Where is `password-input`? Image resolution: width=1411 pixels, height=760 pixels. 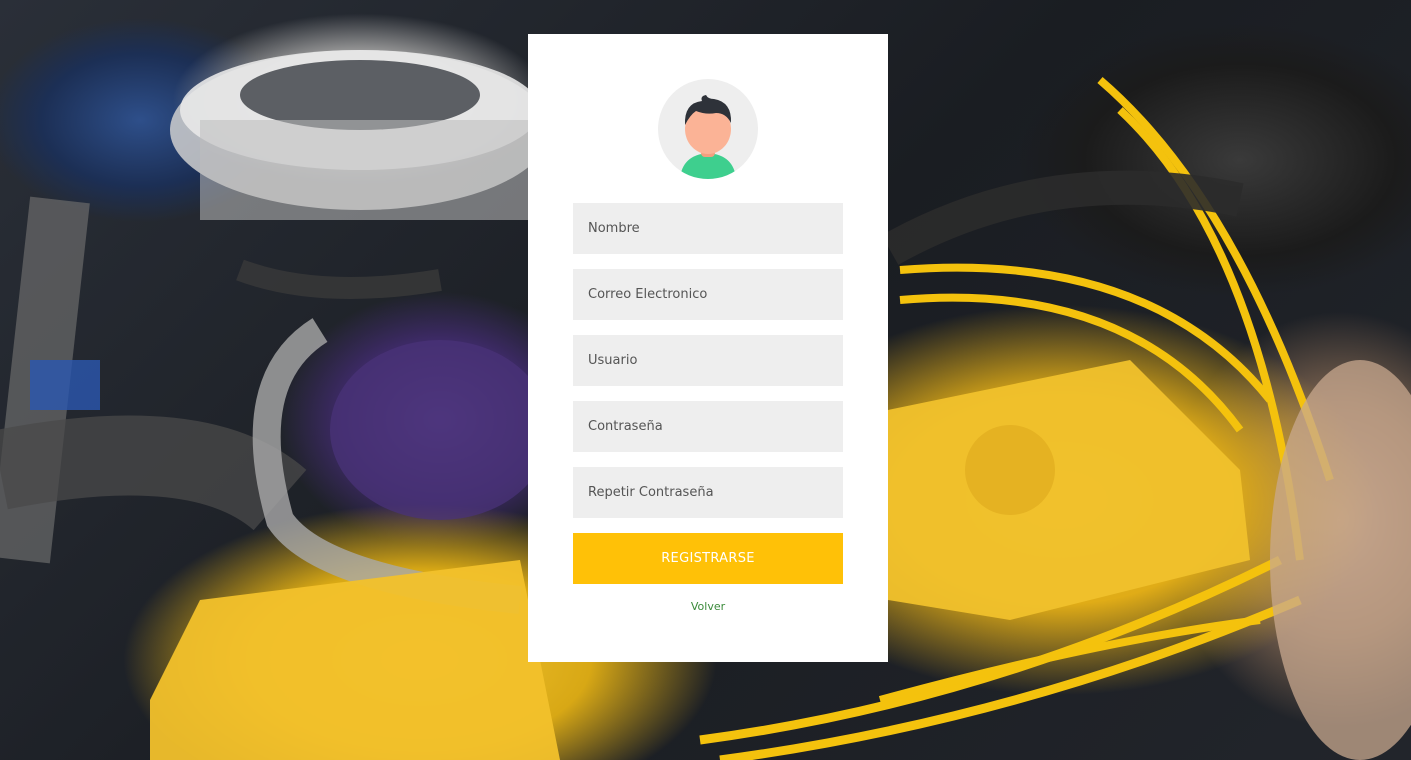
password-input is located at coordinates (708, 426).